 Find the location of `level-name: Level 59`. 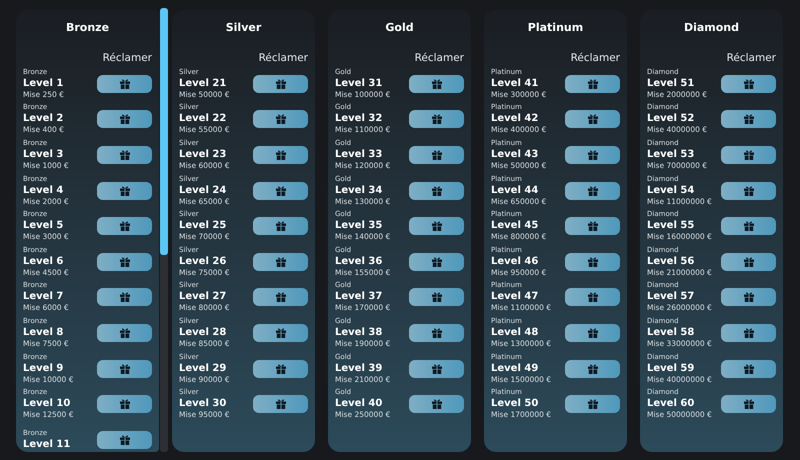

level-name: Level 59 is located at coordinates (671, 368).